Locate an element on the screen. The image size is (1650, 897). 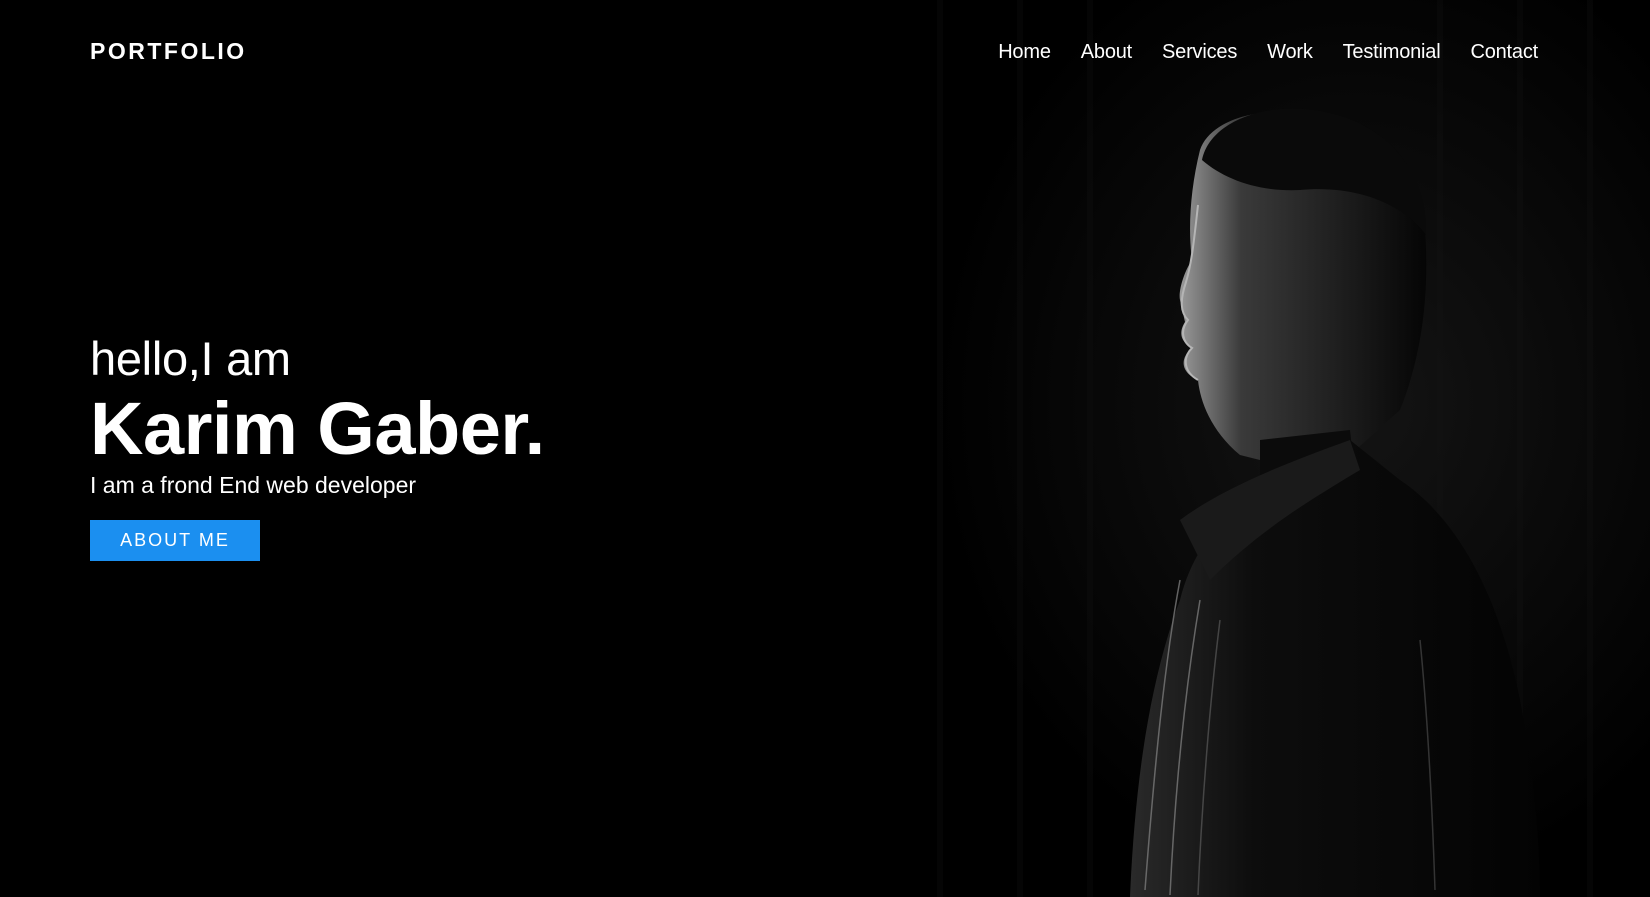
nav-link-services: Services is located at coordinates (1199, 52).